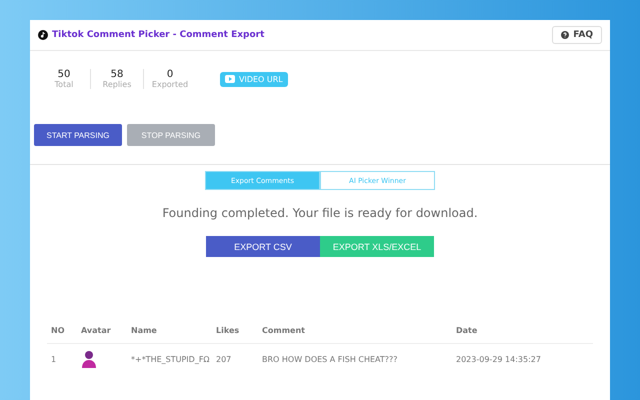 The width and height of the screenshot is (640, 400). What do you see at coordinates (330, 359) in the screenshot?
I see `table-cell-text: BRO HOW DOES A FISH CHEAT???` at bounding box center [330, 359].